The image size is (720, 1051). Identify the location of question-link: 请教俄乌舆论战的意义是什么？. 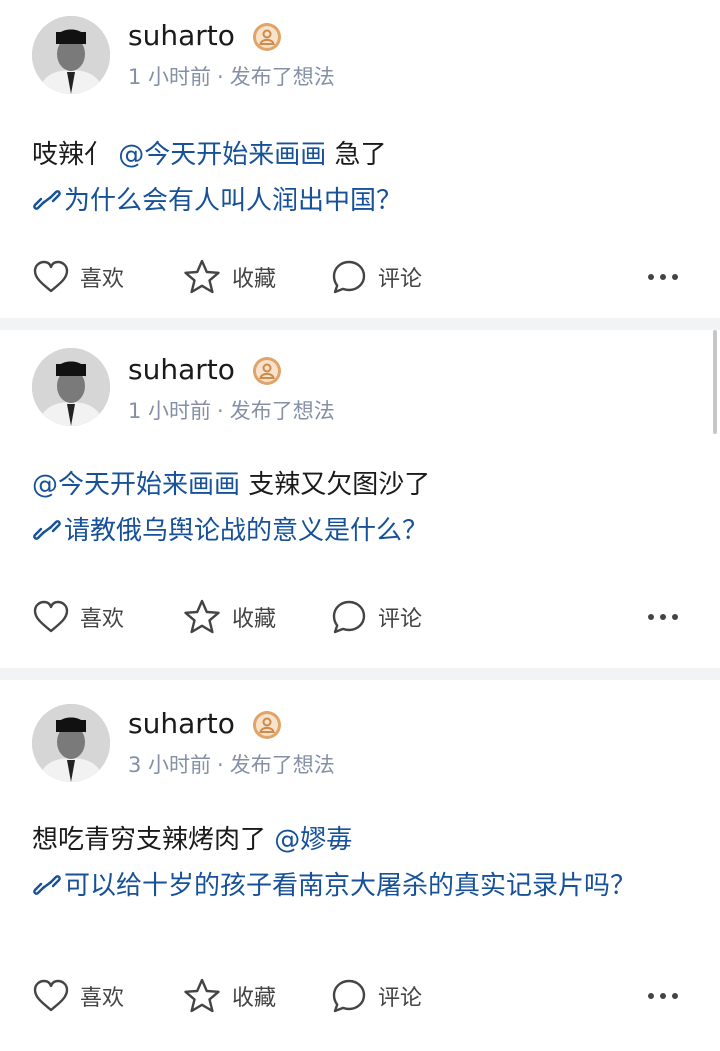
(360, 531).